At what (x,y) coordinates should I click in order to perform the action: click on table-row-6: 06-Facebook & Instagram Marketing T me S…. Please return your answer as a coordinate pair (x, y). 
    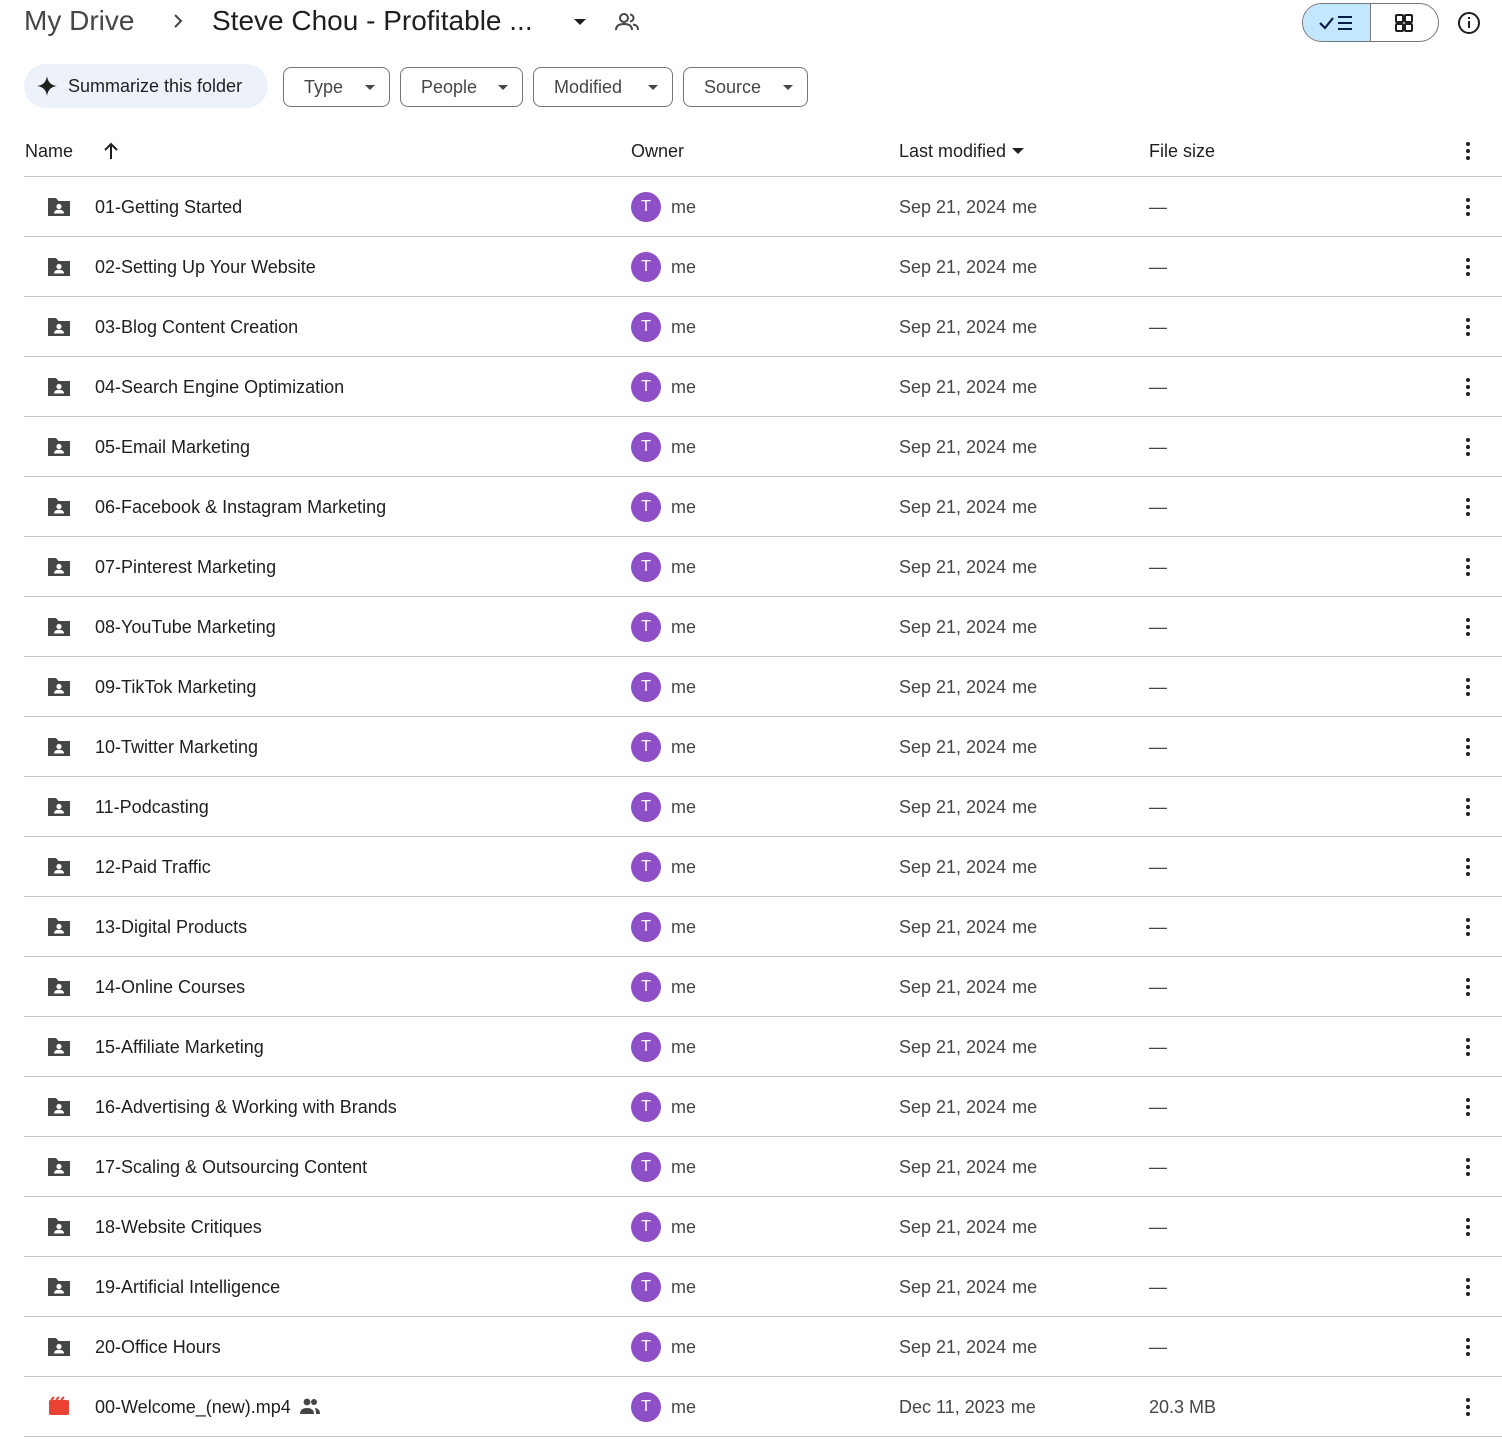
    Looking at the image, I should click on (763, 507).